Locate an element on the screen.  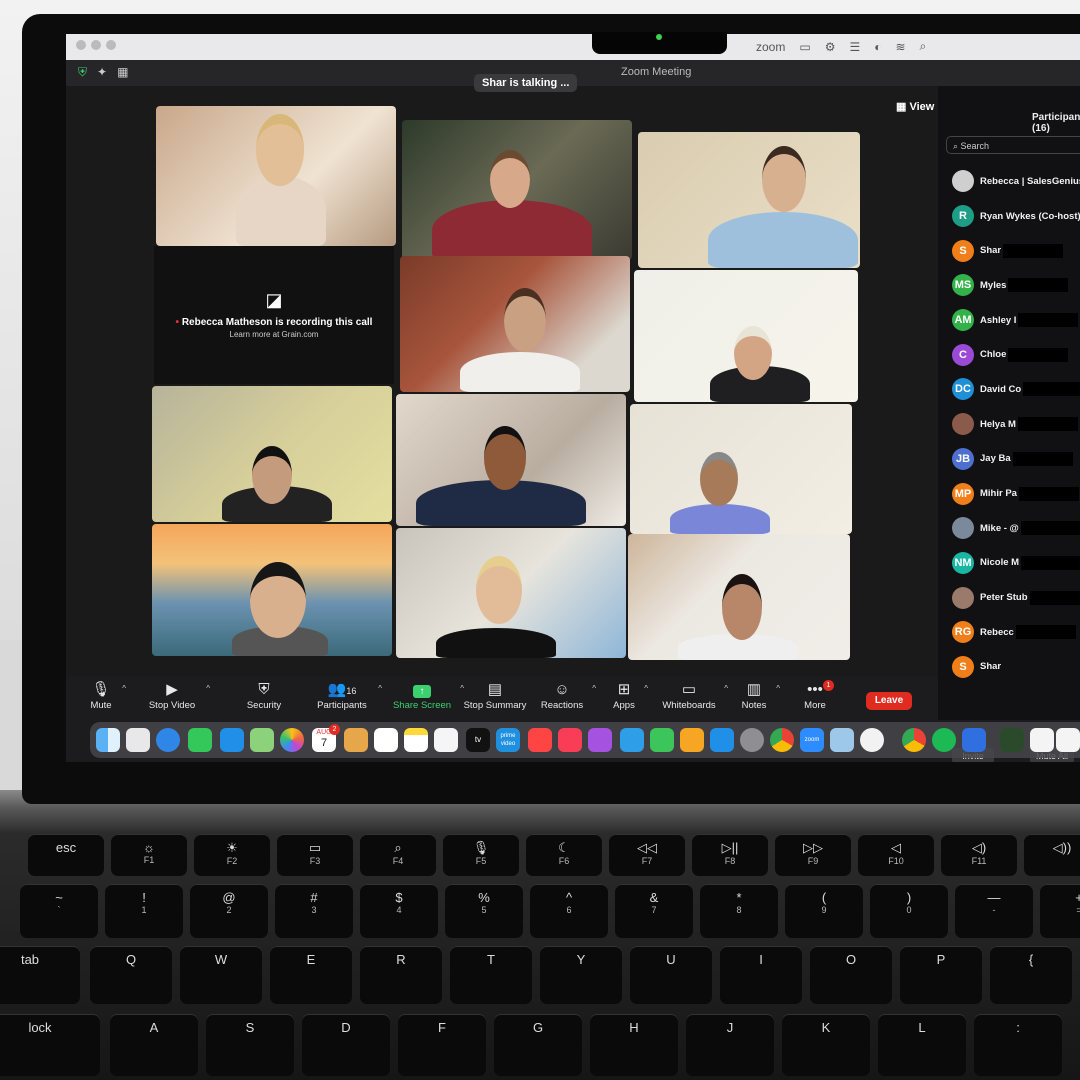
keyboard-key: ◁) F11 is located at coordinates (979, 855).